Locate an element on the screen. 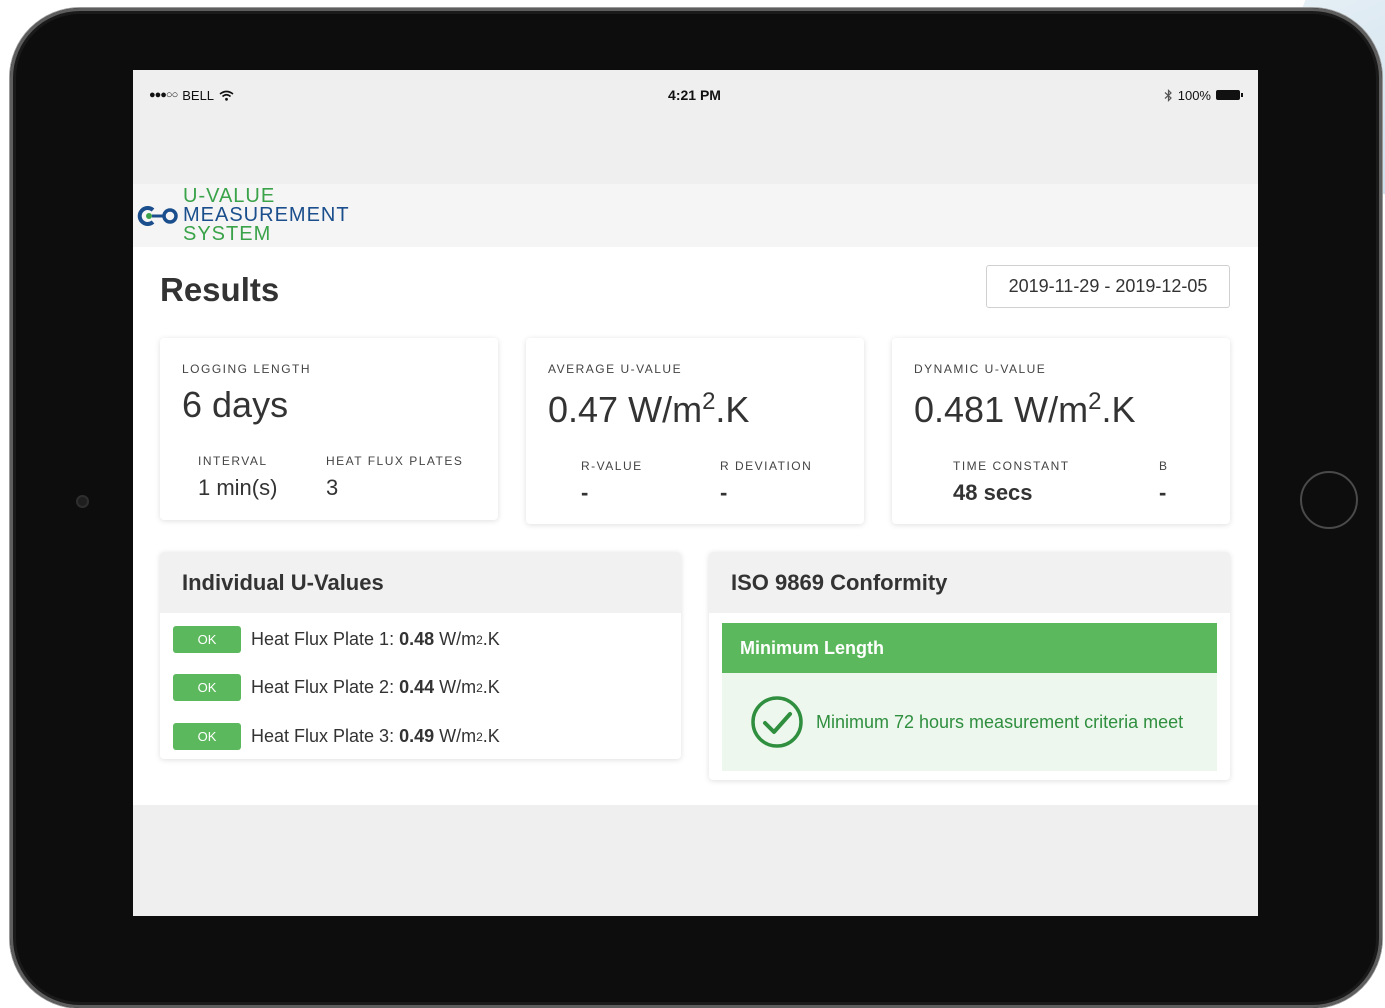 The width and height of the screenshot is (1385, 1008). heat-flux-plates-value: 3 is located at coordinates (332, 487).